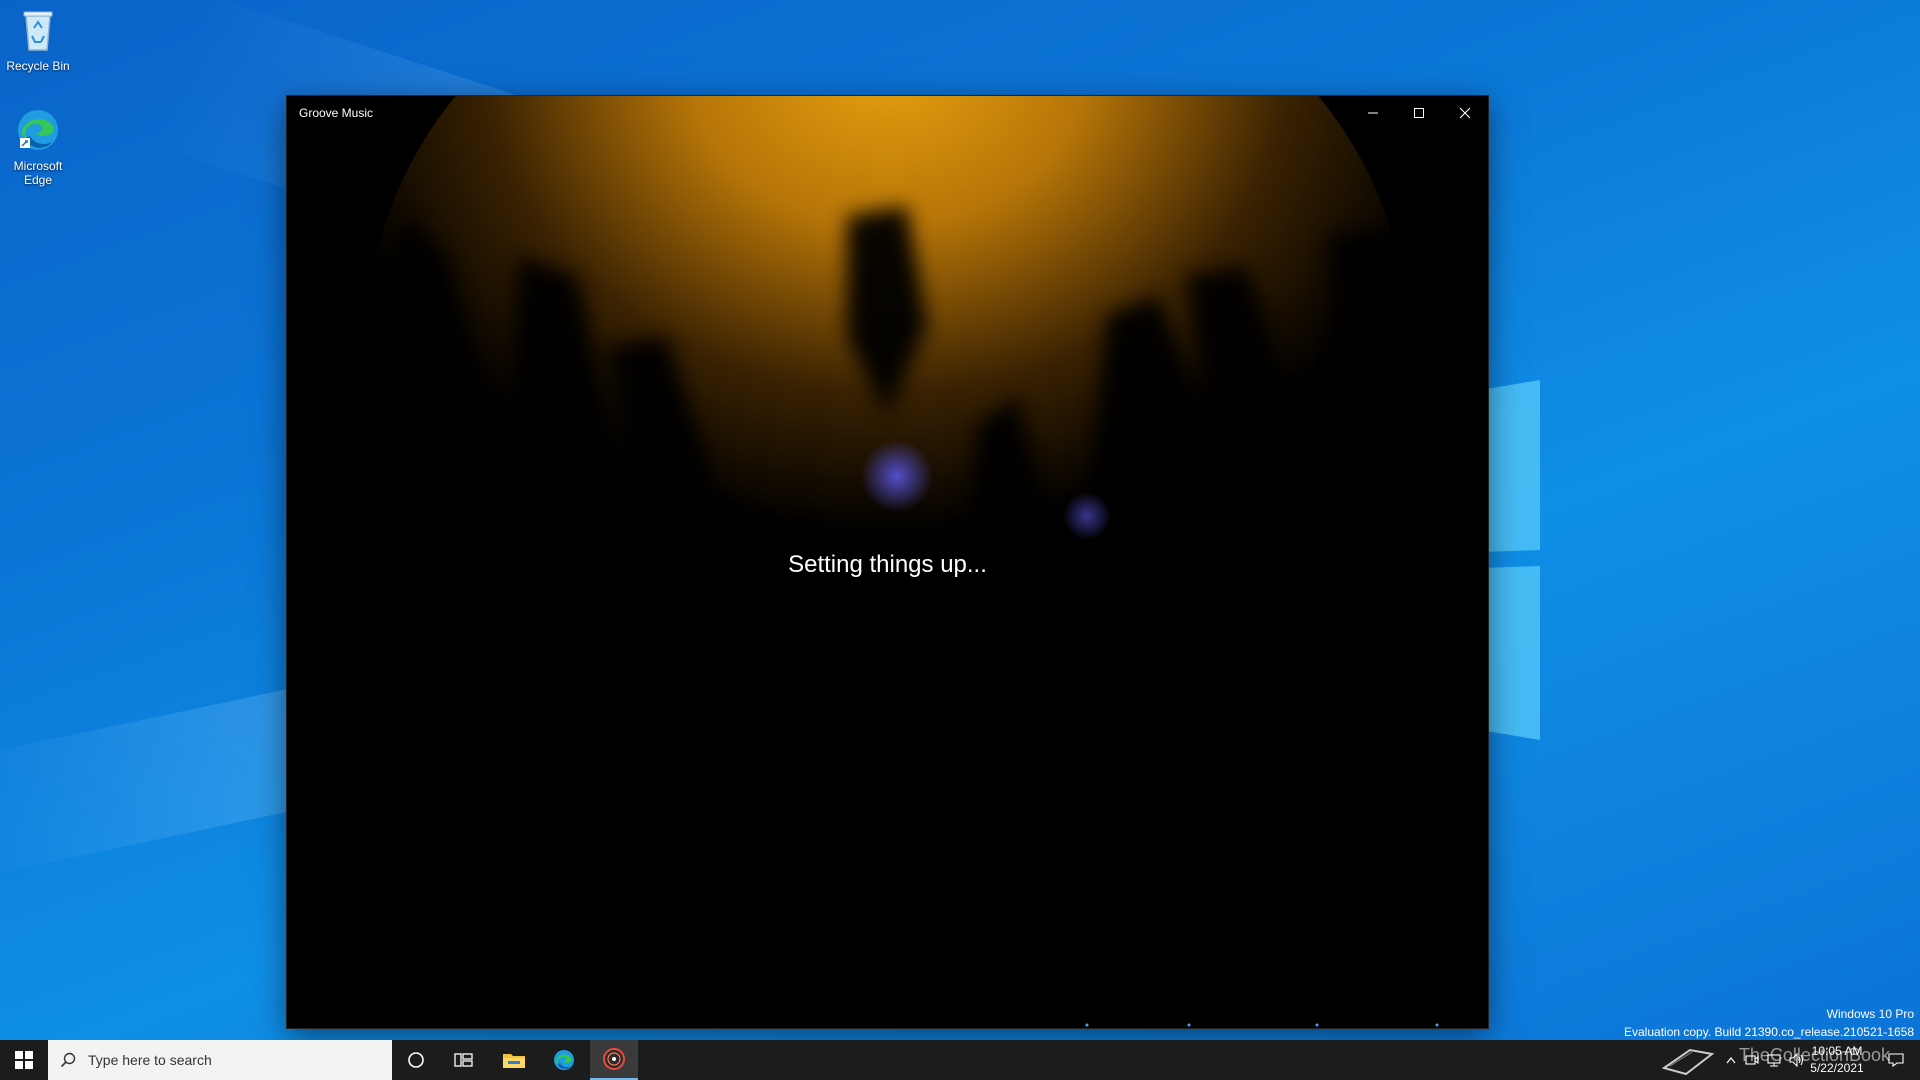  Describe the element at coordinates (220, 1060) in the screenshot. I see `taskbar-search-box: Type here to search` at that location.